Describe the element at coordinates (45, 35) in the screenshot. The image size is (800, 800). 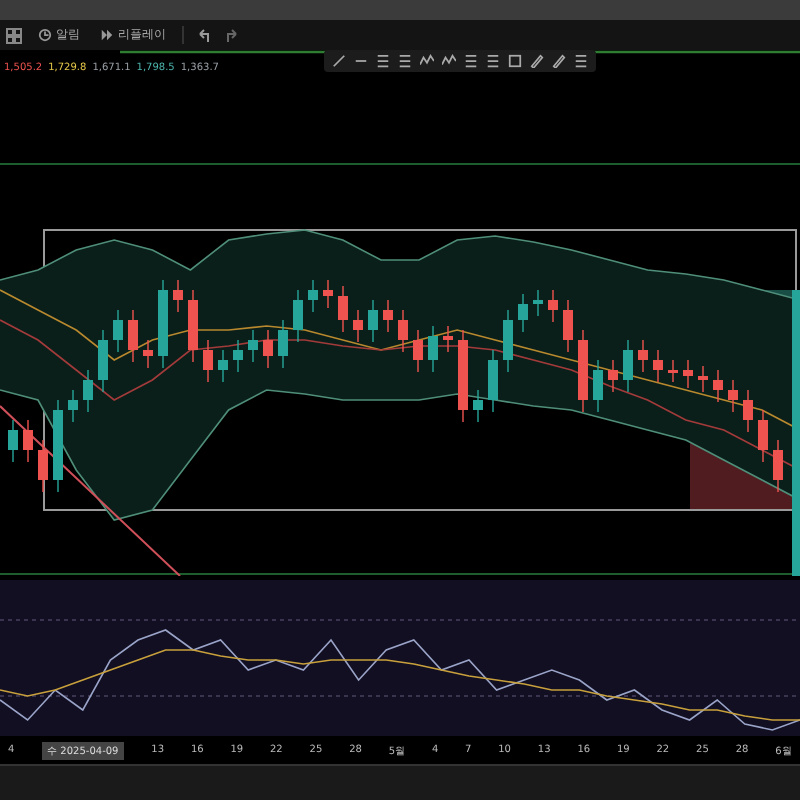
I see `clock-icon` at that location.